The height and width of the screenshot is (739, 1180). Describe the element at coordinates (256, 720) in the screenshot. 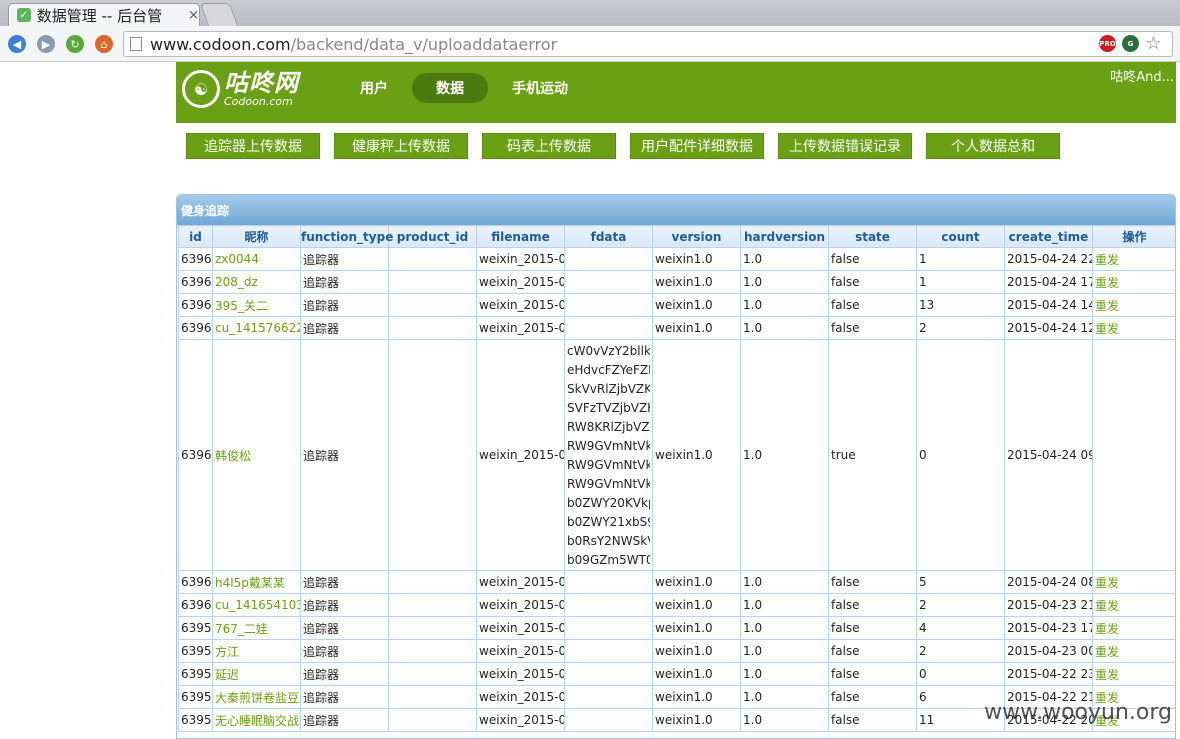

I see `cell-nick: 无心睡眠脑交战` at that location.